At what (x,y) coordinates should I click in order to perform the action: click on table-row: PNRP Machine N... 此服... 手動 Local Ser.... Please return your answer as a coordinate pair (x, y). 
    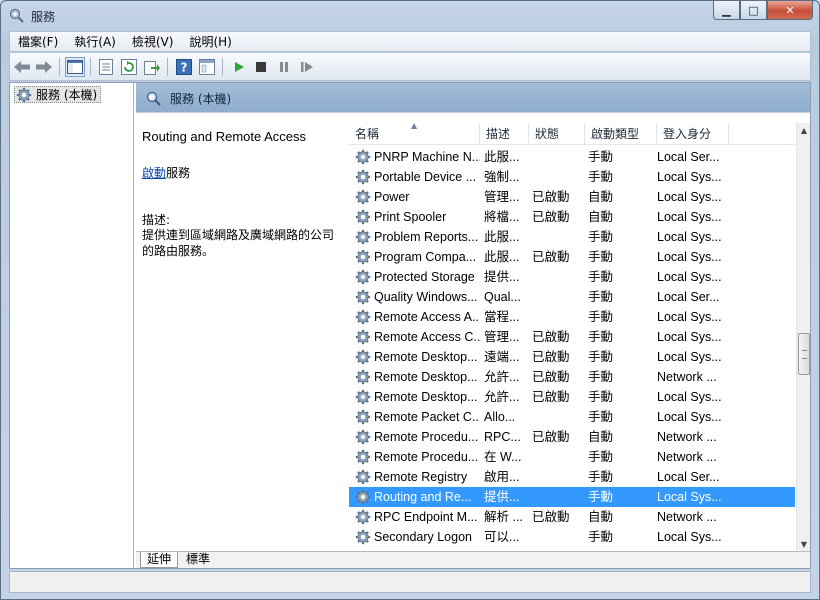
    Looking at the image, I should click on (572, 157).